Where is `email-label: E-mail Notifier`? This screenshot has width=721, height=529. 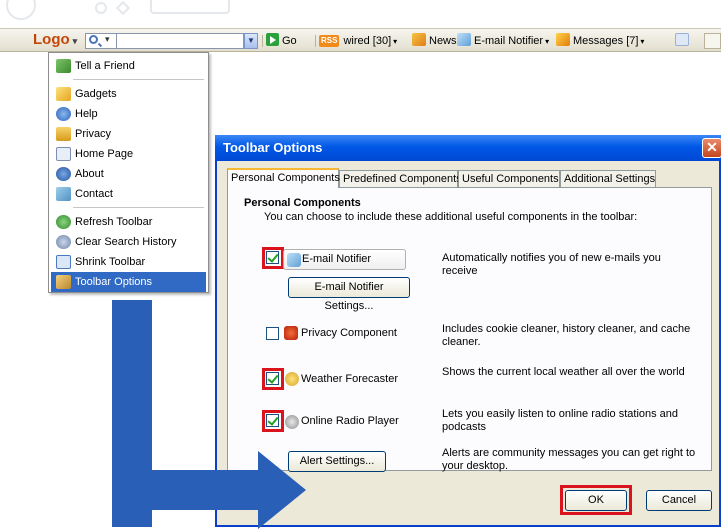
email-label: E-mail Notifier is located at coordinates (509, 41).